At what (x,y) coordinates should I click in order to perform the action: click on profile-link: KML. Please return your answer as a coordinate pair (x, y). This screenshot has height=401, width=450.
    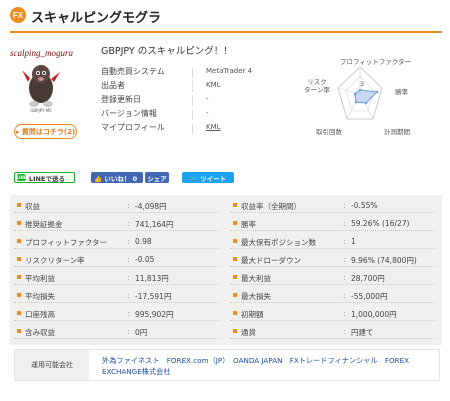
    Looking at the image, I should click on (213, 127).